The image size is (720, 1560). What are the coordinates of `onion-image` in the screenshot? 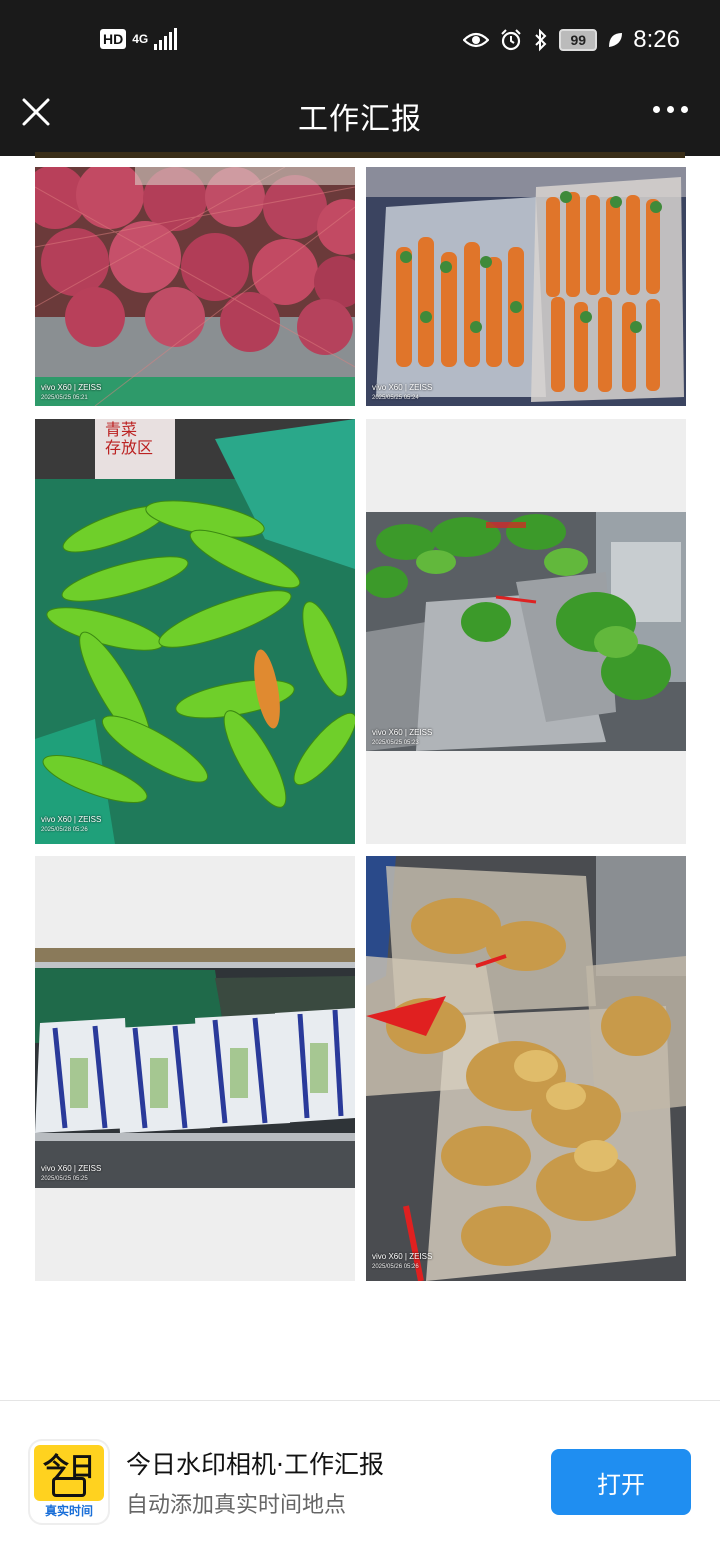 It's located at (195, 286).